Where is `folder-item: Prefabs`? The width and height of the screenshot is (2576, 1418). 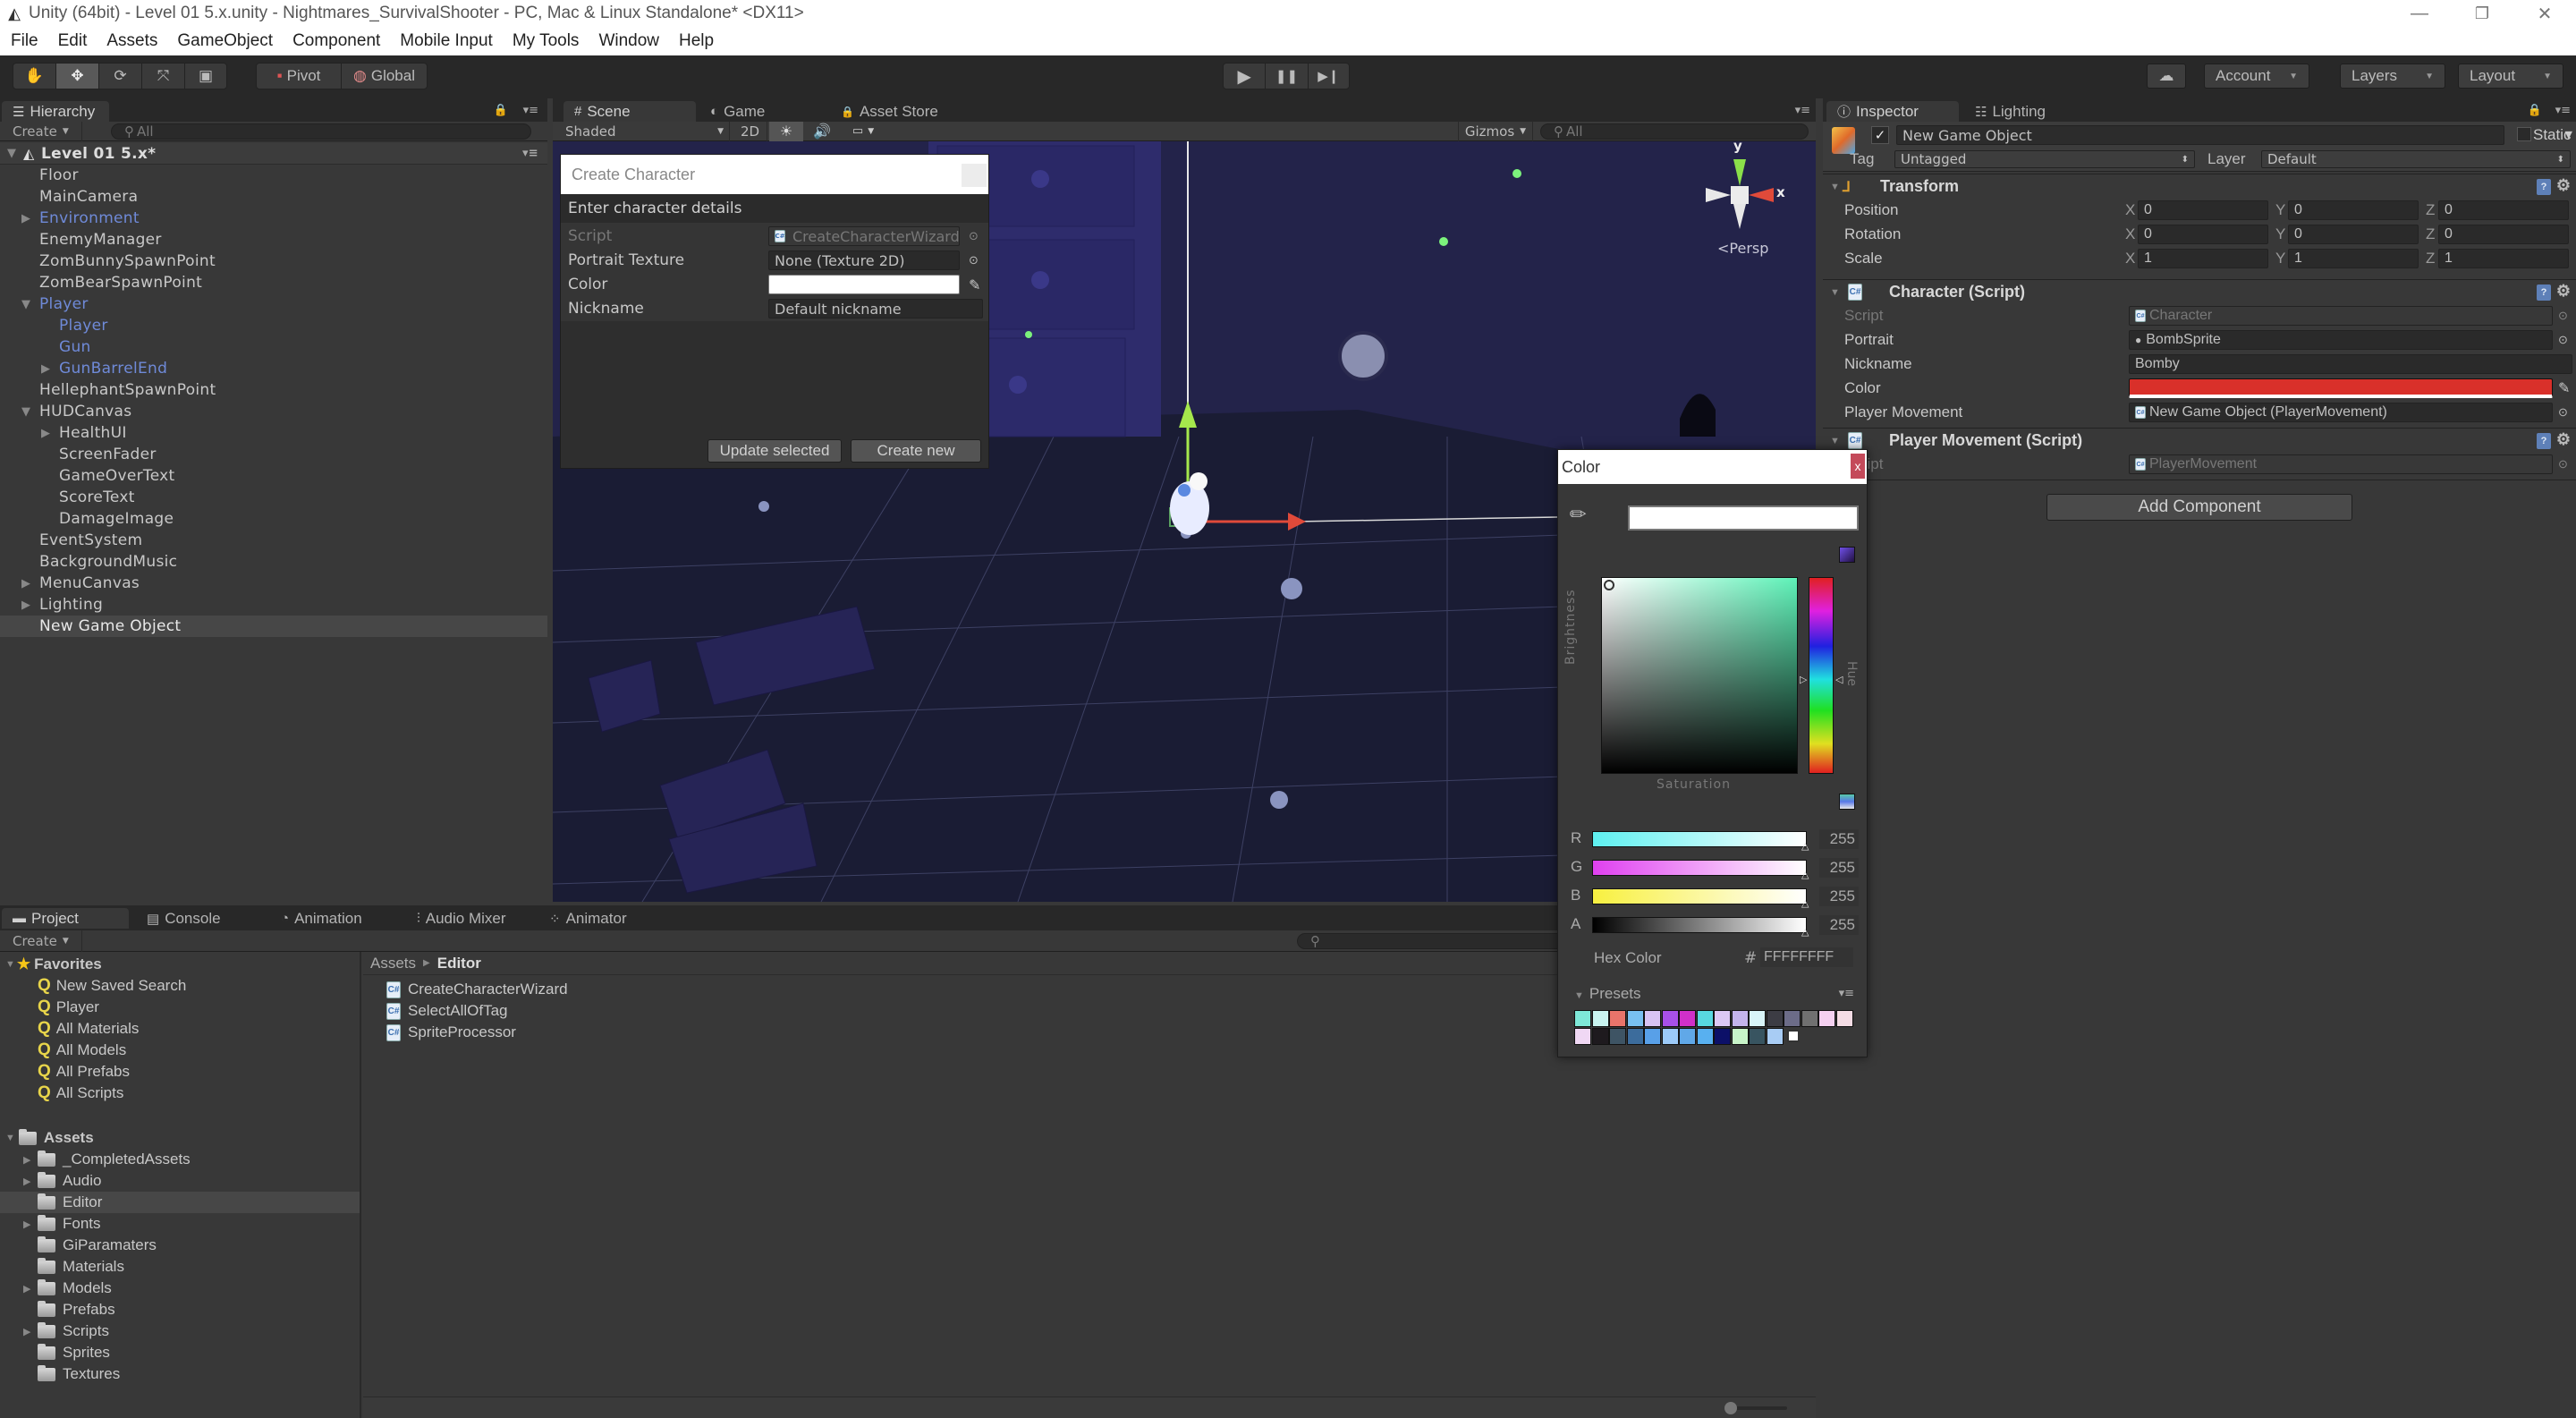
folder-item: Prefabs is located at coordinates (180, 1309).